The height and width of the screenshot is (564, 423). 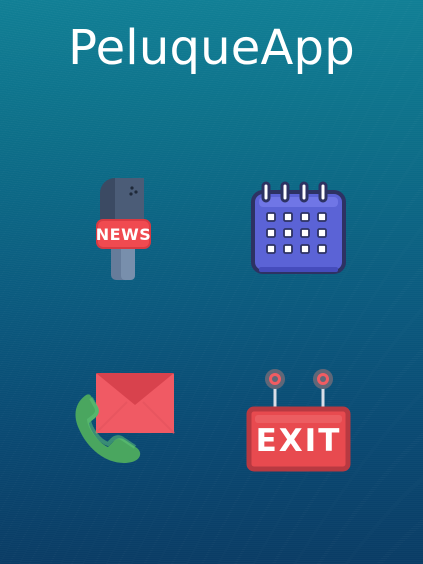 I want to click on news-microphone-icon: NEWS, so click(x=124, y=229).